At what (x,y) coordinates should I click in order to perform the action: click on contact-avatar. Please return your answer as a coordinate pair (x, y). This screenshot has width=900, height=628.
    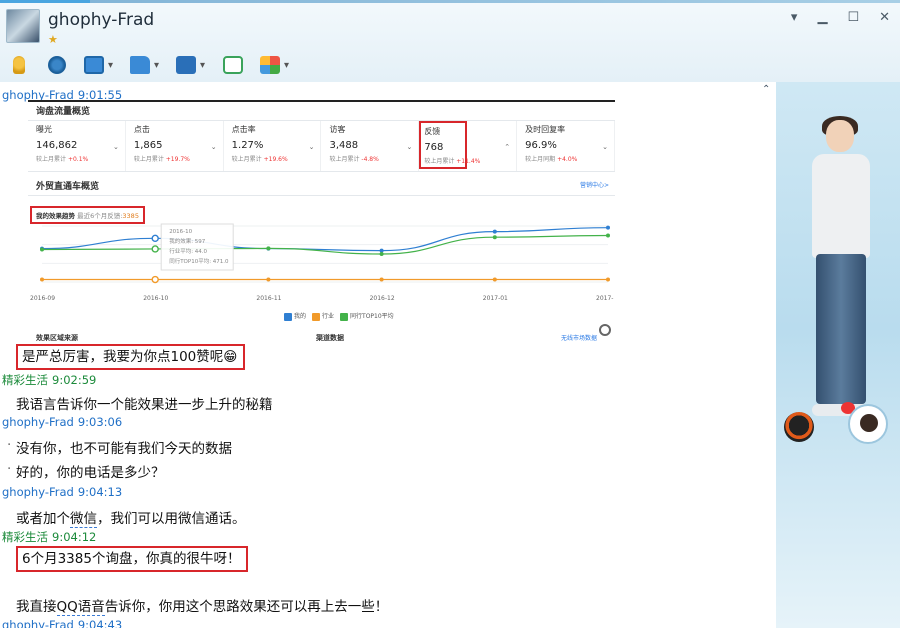
    Looking at the image, I should click on (23, 26).